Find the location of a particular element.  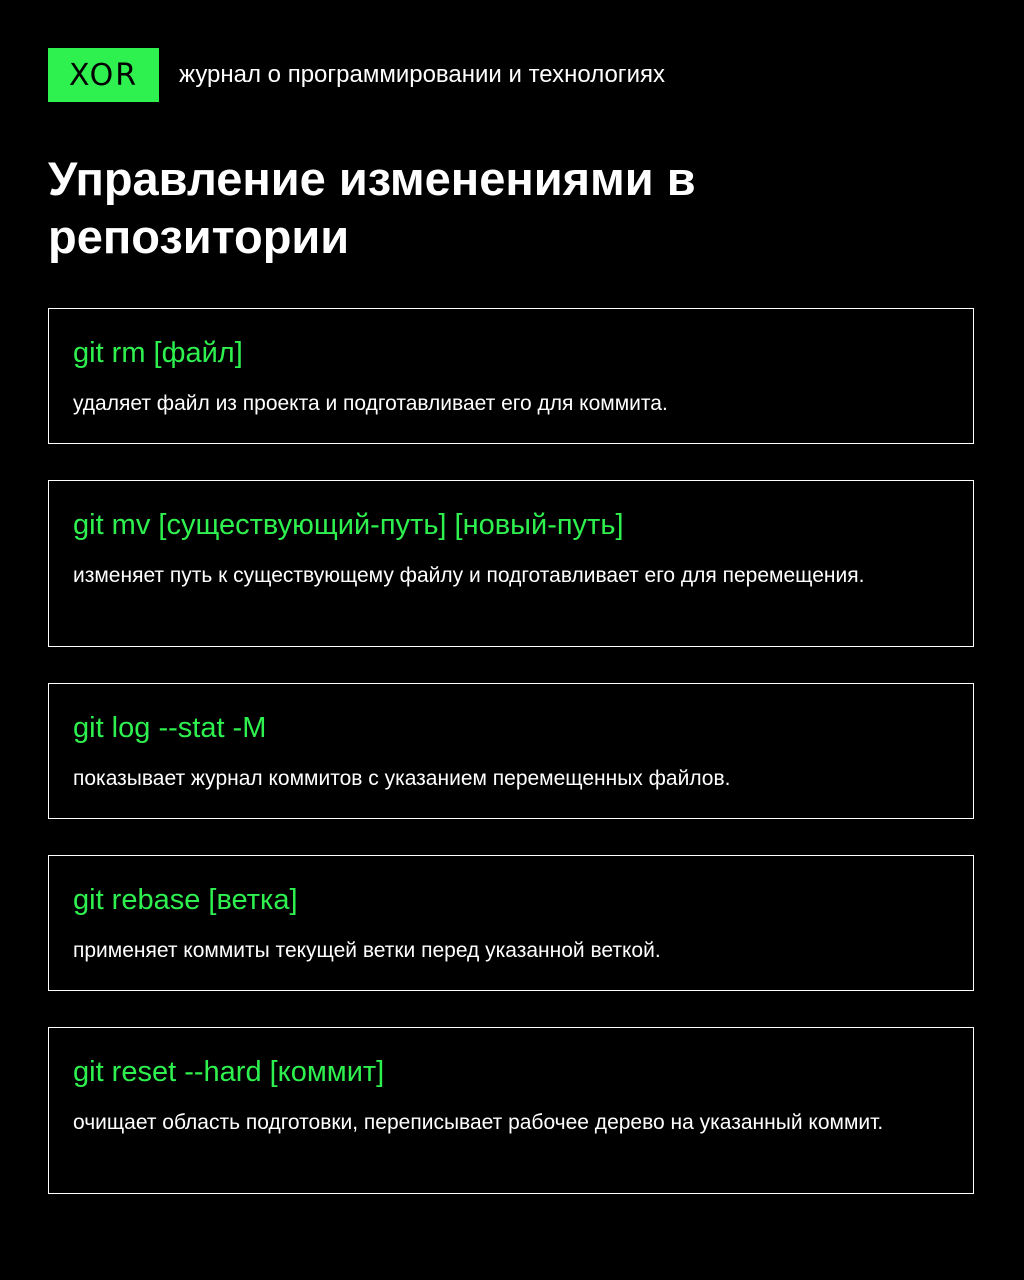

command-text: git mv [существующий-путь] [новый-путь] is located at coordinates (348, 525).